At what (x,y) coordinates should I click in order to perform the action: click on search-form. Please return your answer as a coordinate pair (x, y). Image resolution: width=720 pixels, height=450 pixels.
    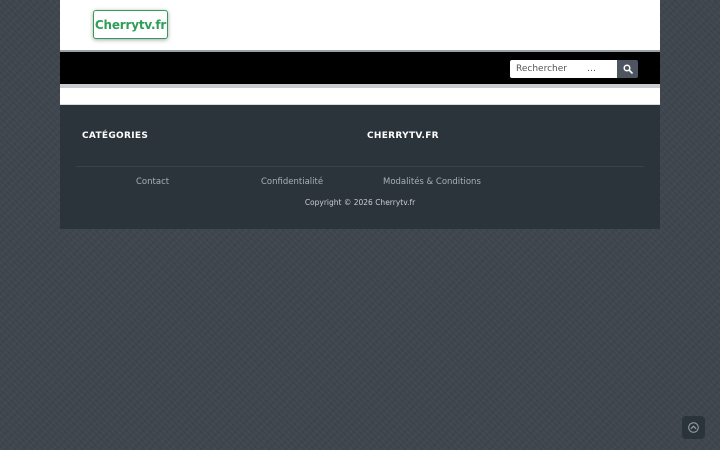
    Looking at the image, I should click on (574, 69).